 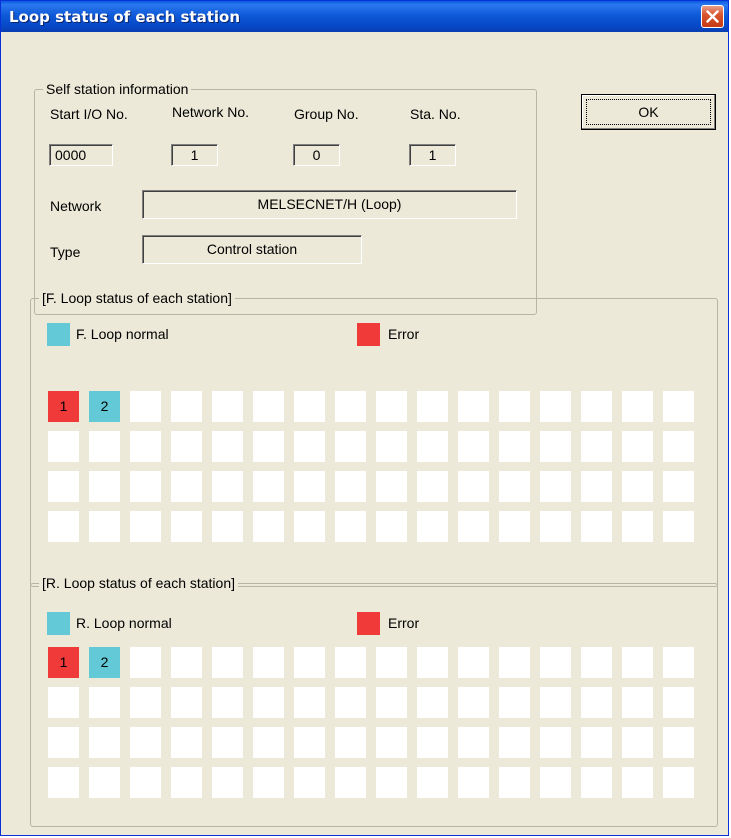 What do you see at coordinates (65, 252) in the screenshot?
I see `type-label: Type` at bounding box center [65, 252].